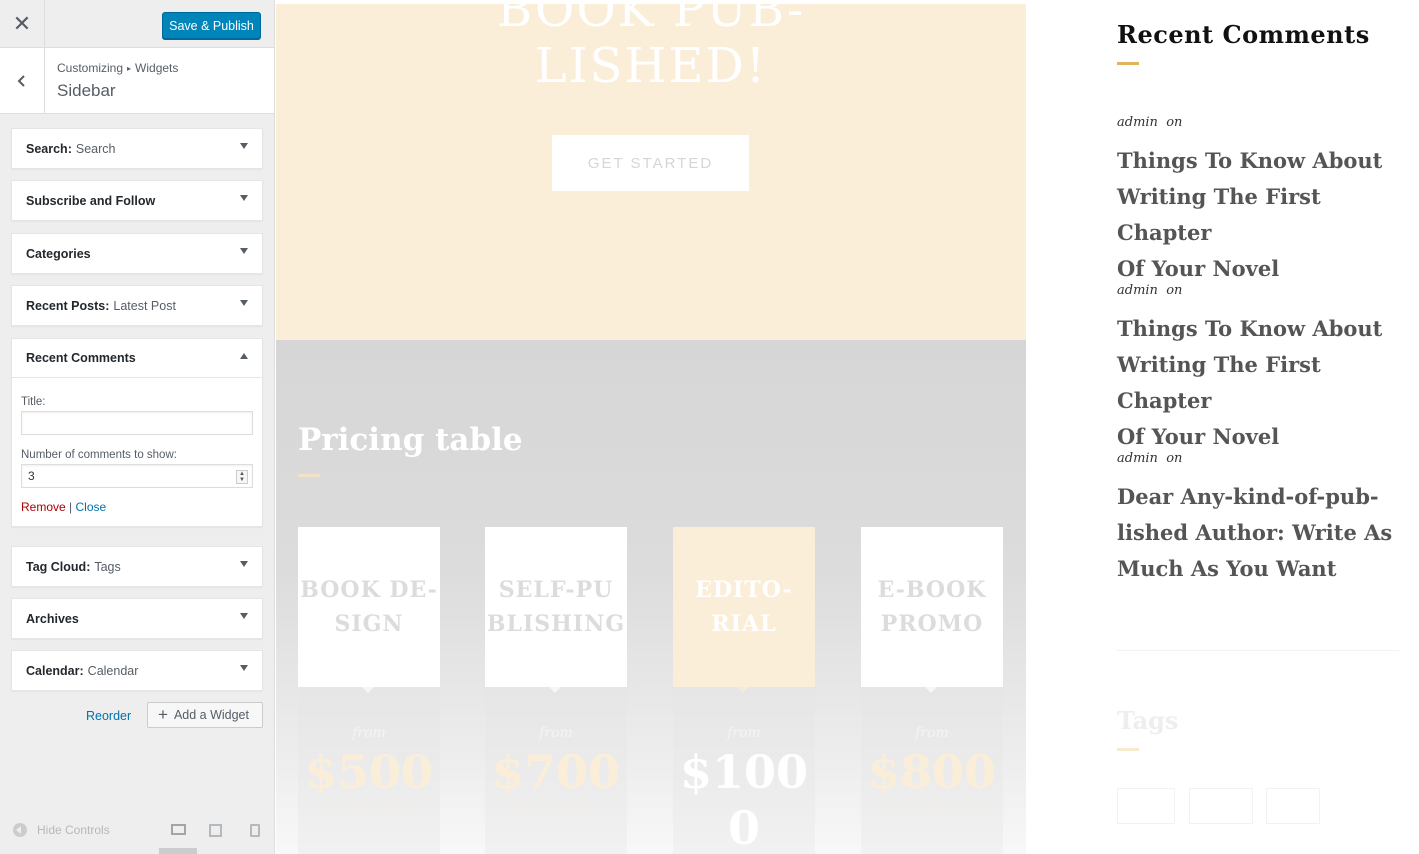 This screenshot has width=1419, height=854. Describe the element at coordinates (137, 148) in the screenshot. I see `widget-search: Search` at that location.